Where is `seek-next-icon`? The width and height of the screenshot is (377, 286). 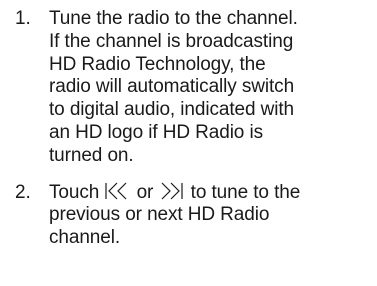
seek-next-icon is located at coordinates (171, 191).